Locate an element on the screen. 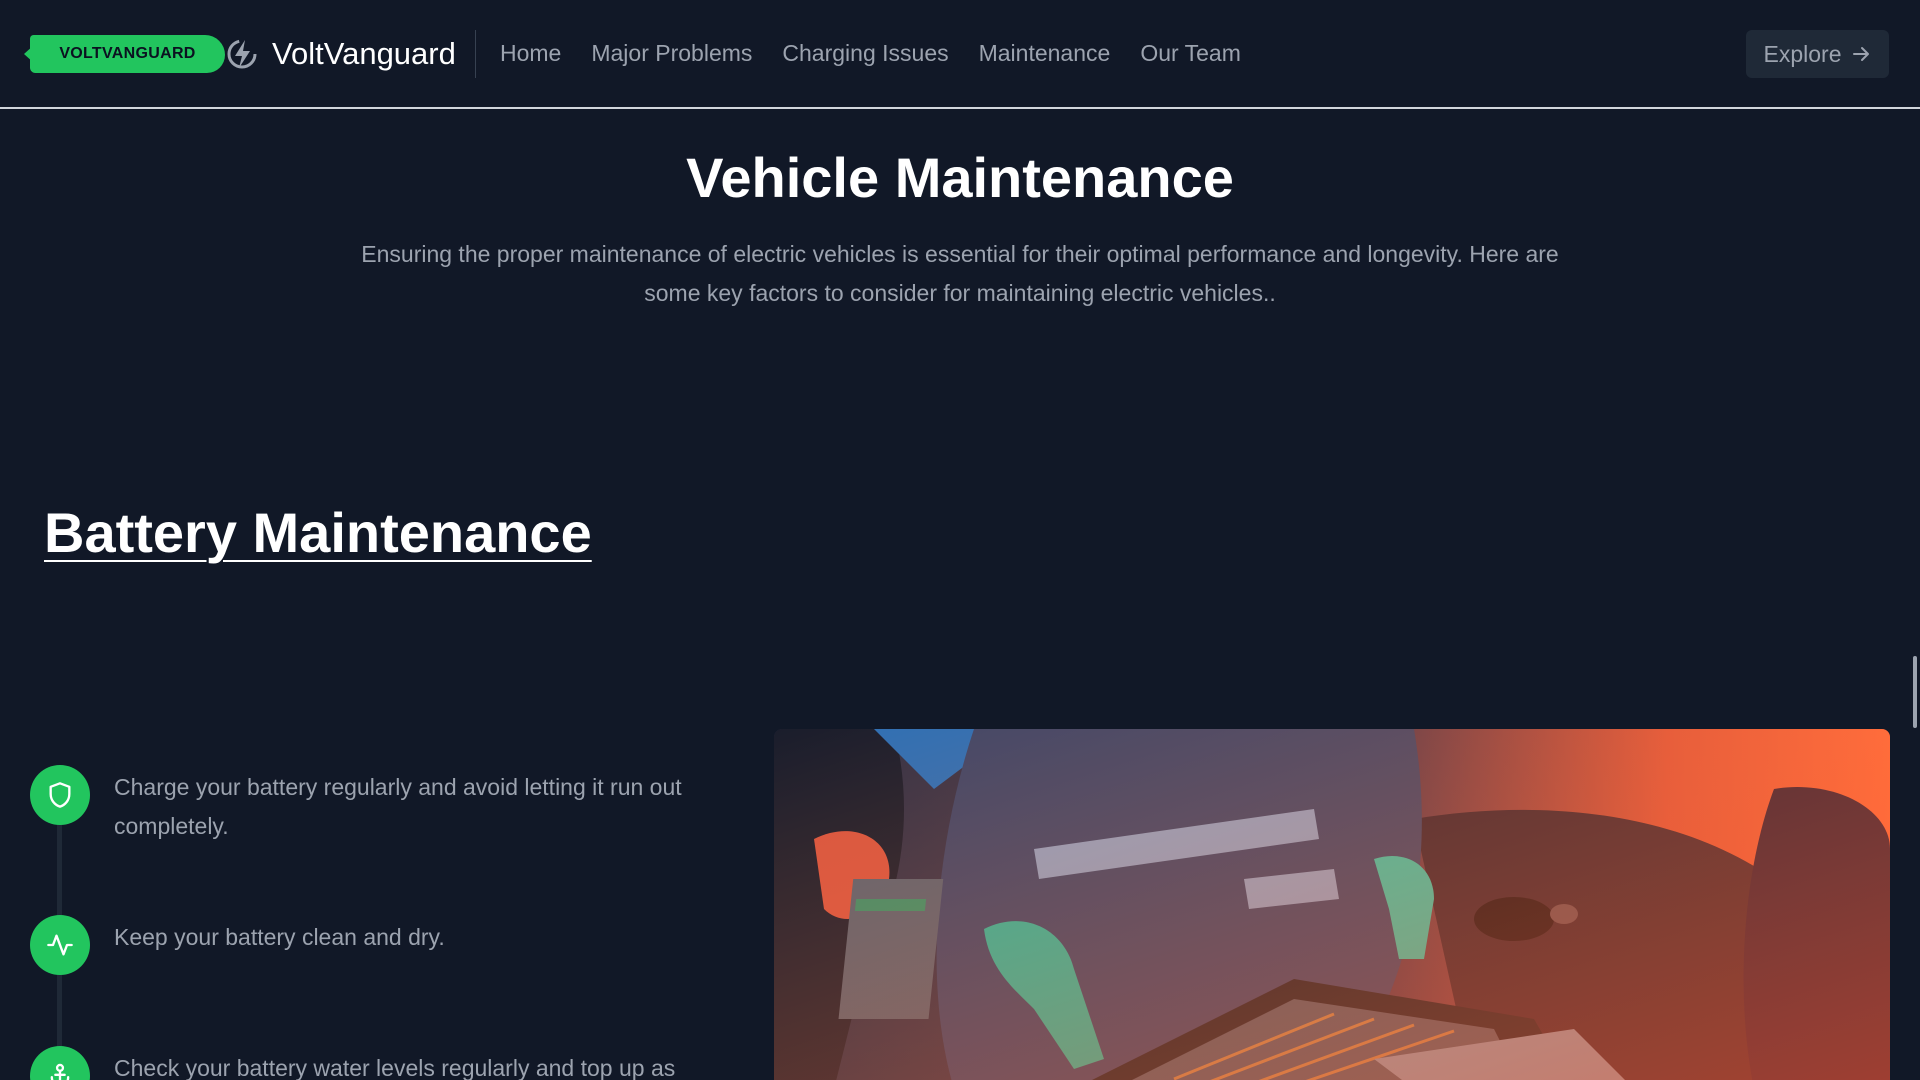  nav-charging-issues: Charging Issues is located at coordinates (865, 53).